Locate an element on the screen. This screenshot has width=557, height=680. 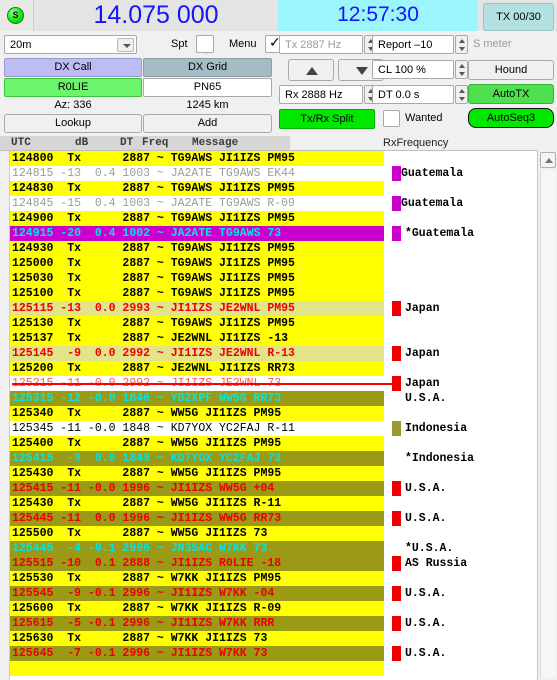
column-header-dt: DT is located at coordinates (126, 143).